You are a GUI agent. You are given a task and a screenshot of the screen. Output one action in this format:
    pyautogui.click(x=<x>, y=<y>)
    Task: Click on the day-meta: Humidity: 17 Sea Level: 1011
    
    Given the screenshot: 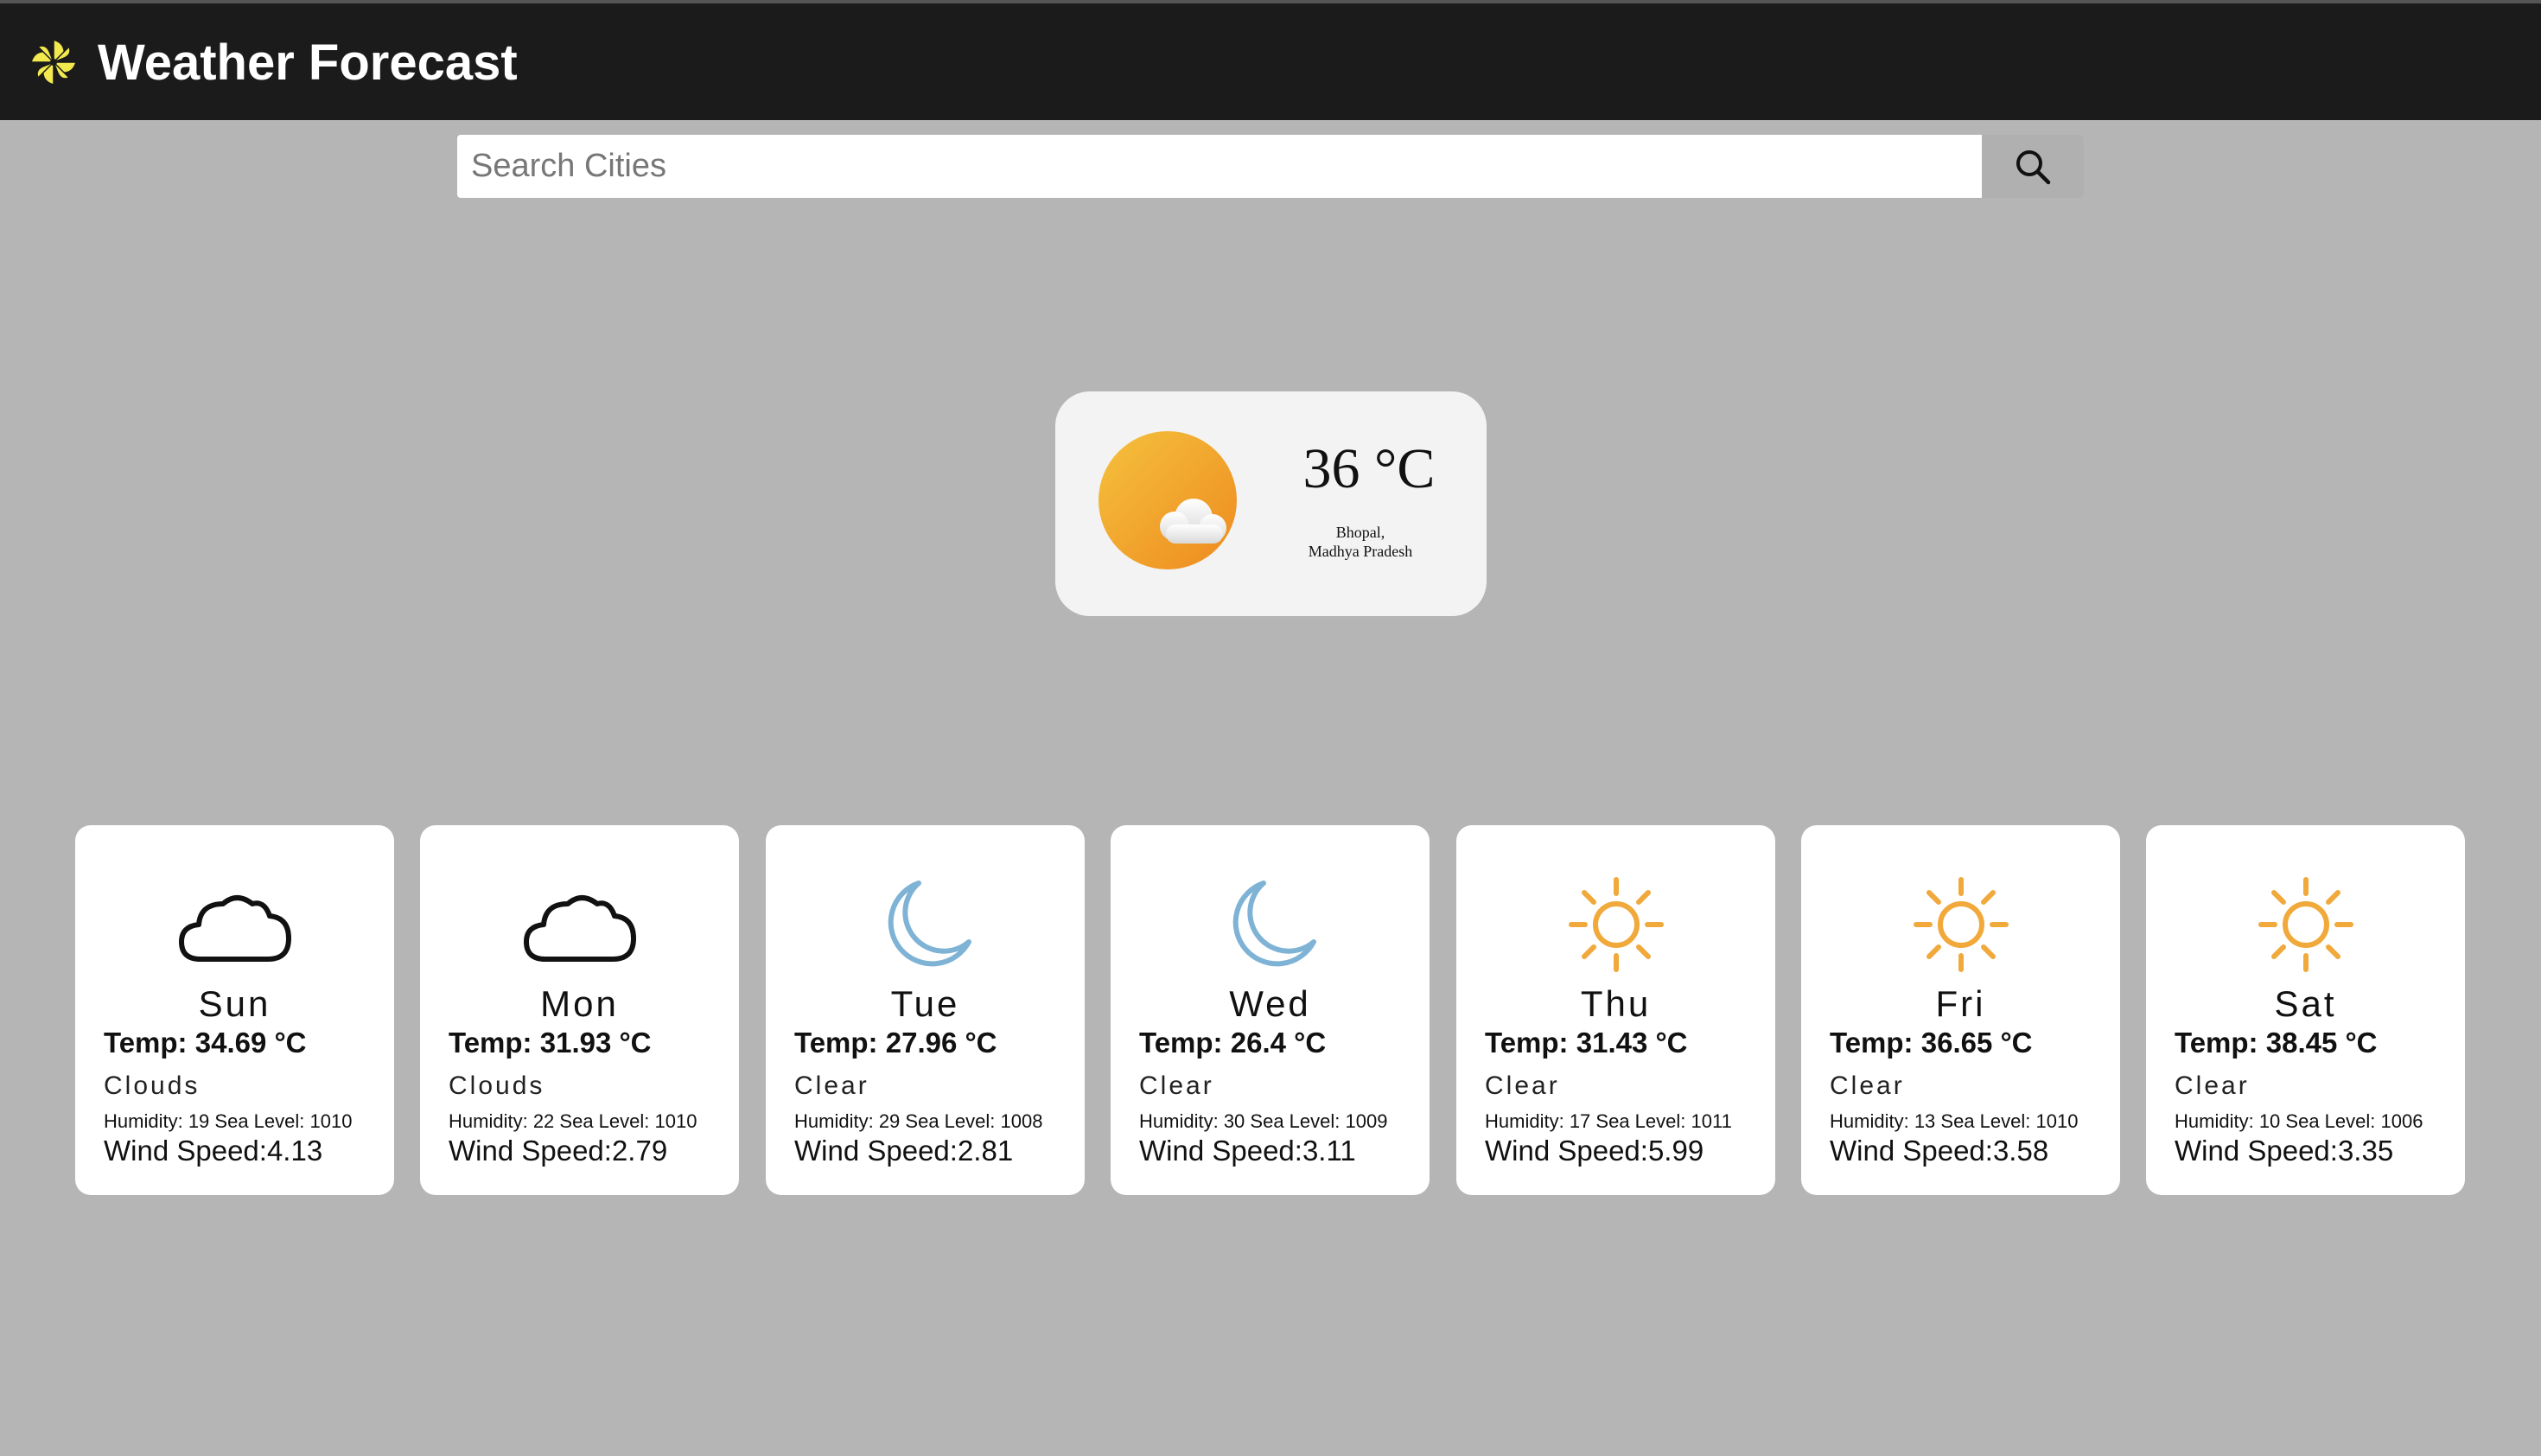 What is the action you would take?
    pyautogui.click(x=1608, y=1121)
    